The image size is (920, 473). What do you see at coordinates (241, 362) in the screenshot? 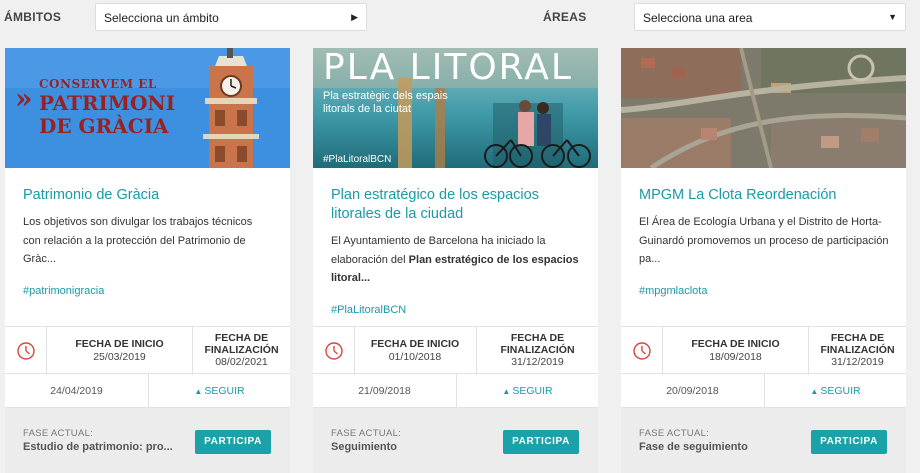
I see `end-date-value: 08/02/2021` at bounding box center [241, 362].